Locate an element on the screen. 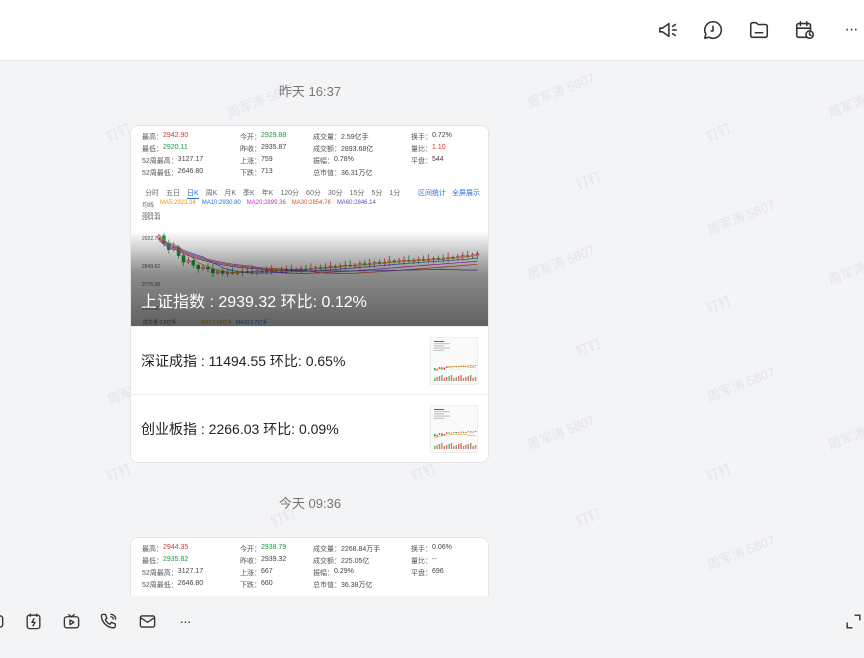  folder-icon is located at coordinates (759, 30).